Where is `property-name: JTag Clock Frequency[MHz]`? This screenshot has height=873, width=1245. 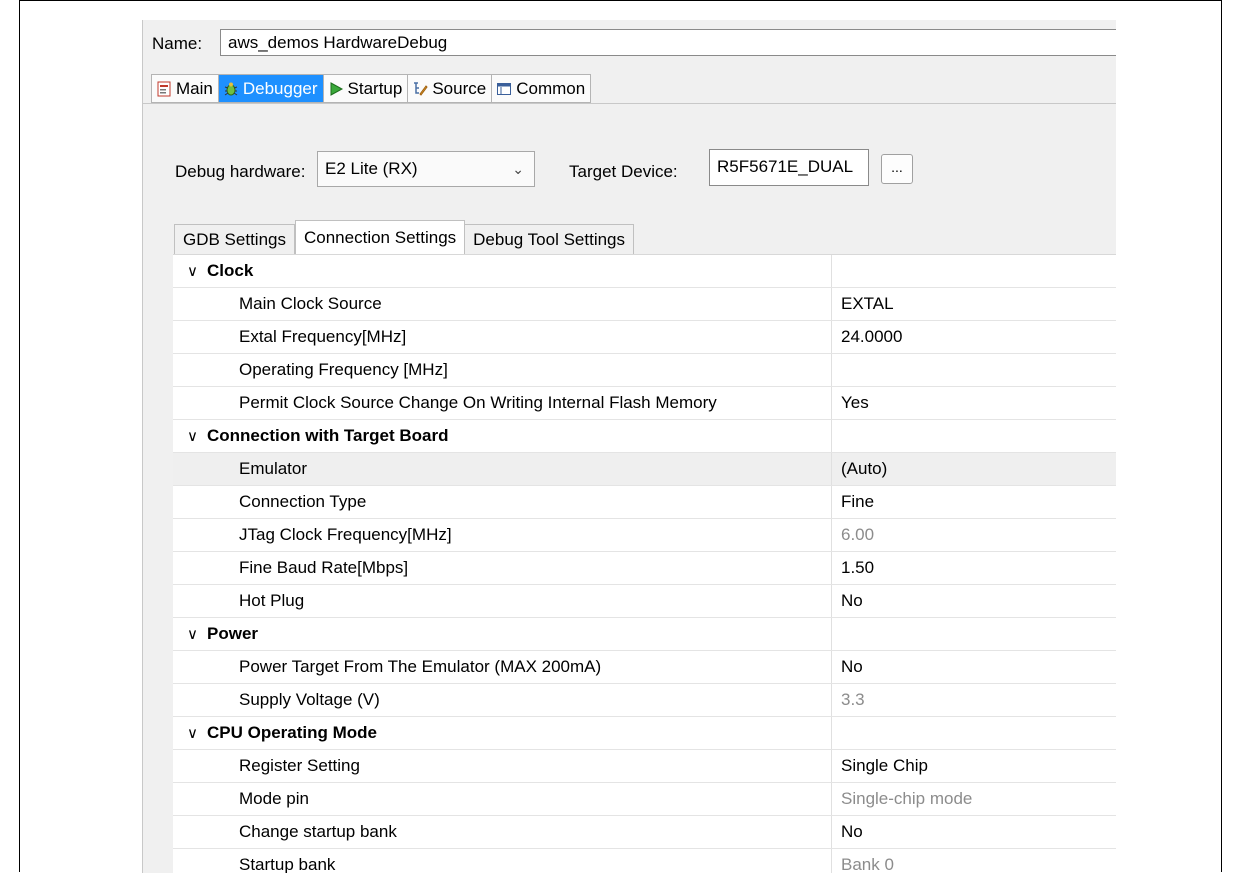
property-name: JTag Clock Frequency[MHz] is located at coordinates (345, 534).